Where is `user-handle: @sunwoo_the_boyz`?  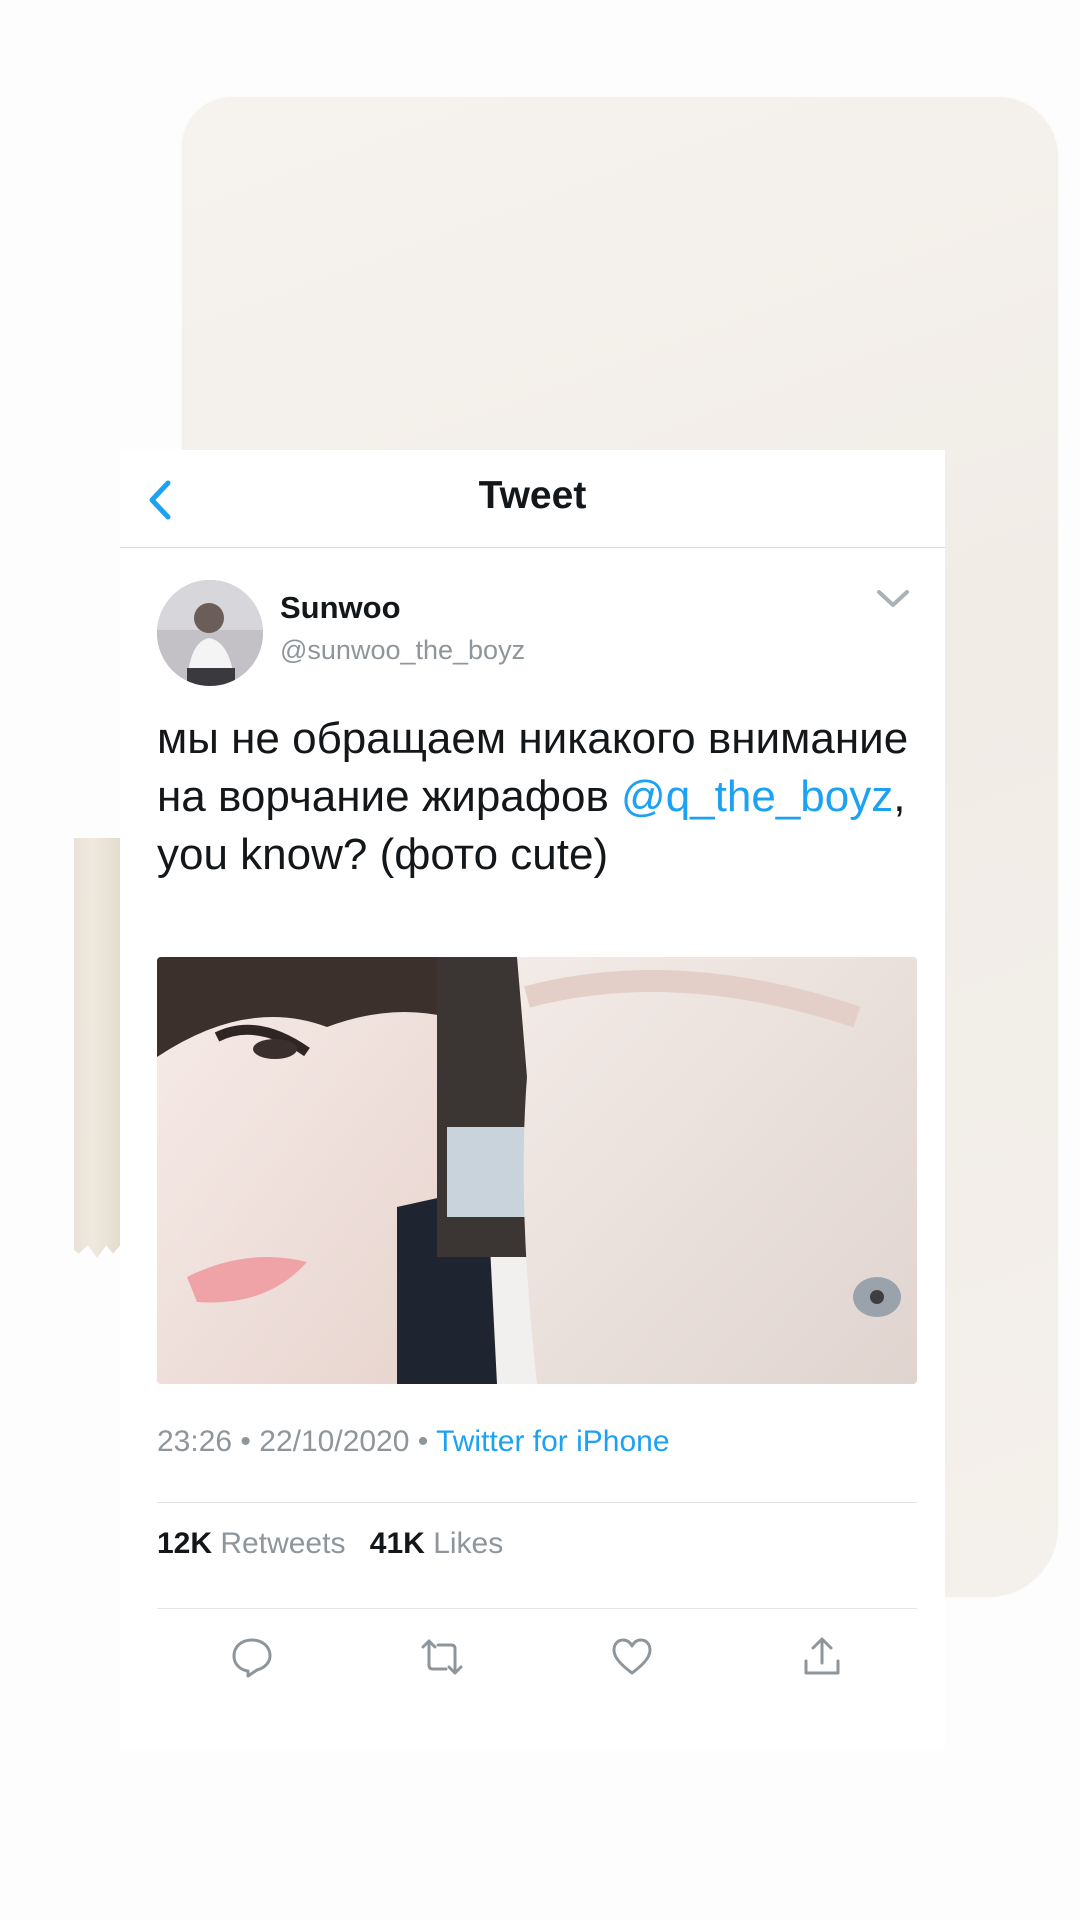
user-handle: @sunwoo_the_boyz is located at coordinates (402, 650).